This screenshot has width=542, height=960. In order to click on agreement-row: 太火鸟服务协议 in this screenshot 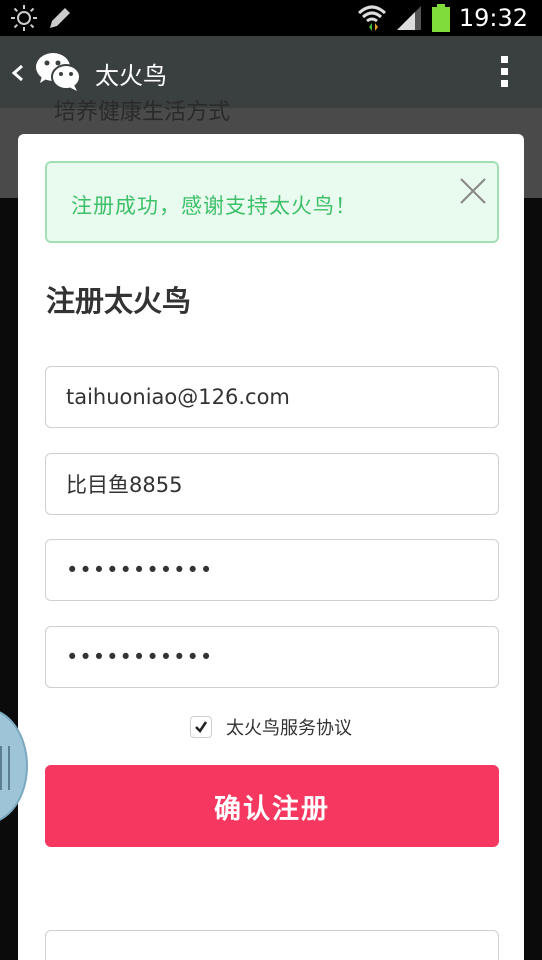, I will do `click(271, 727)`.